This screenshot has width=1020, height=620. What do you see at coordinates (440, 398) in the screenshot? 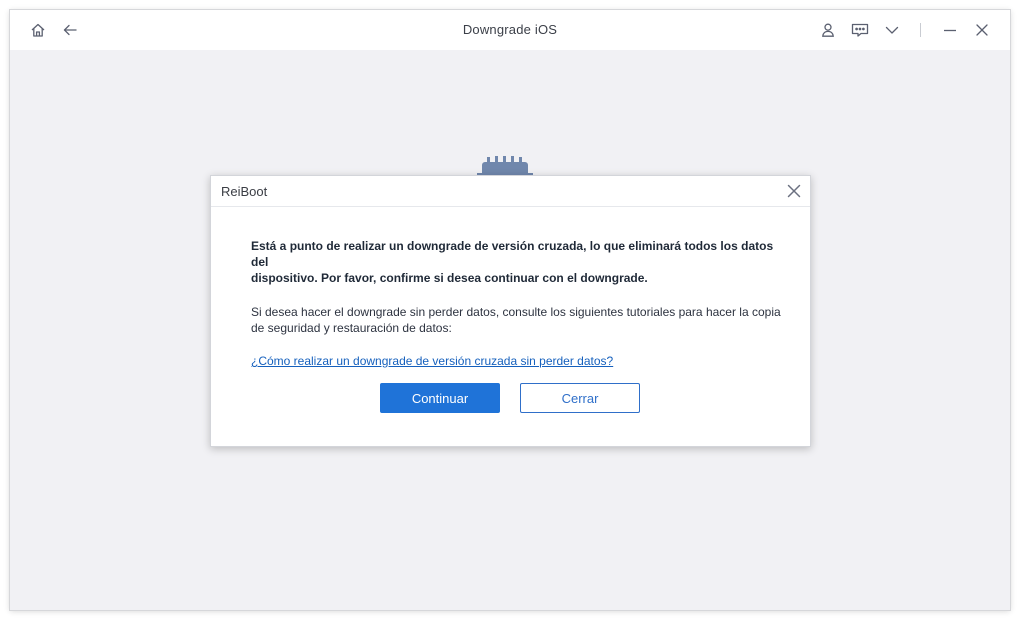
I see `continue-button: Continuar` at bounding box center [440, 398].